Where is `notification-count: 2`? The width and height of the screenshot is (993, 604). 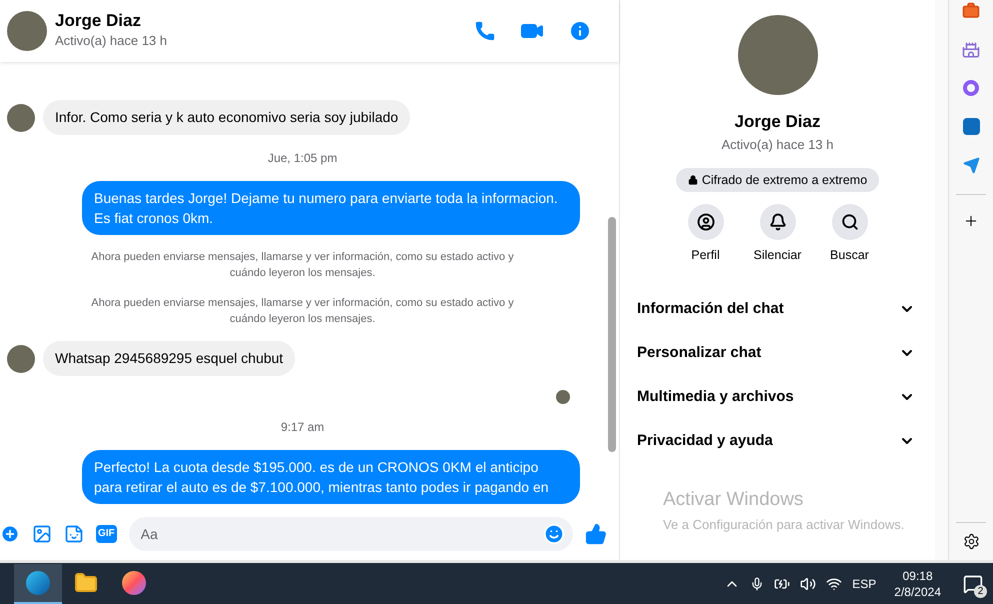
notification-count: 2 is located at coordinates (980, 591).